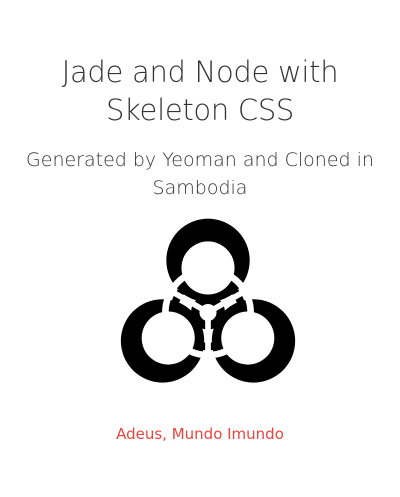  I want to click on title-line-2: Skeleton CSS, so click(200, 110).